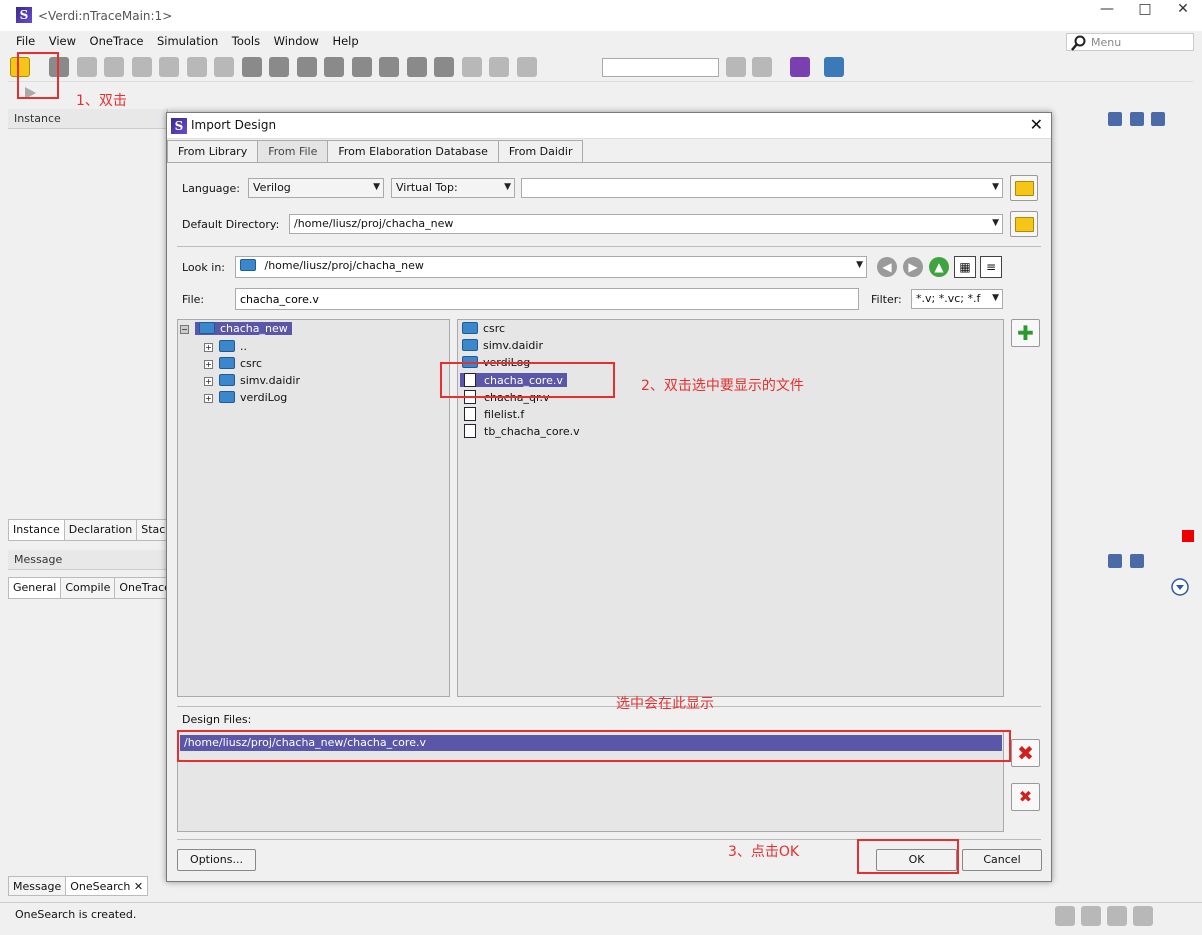  I want to click on icon-view-button: ▦, so click(965, 267).